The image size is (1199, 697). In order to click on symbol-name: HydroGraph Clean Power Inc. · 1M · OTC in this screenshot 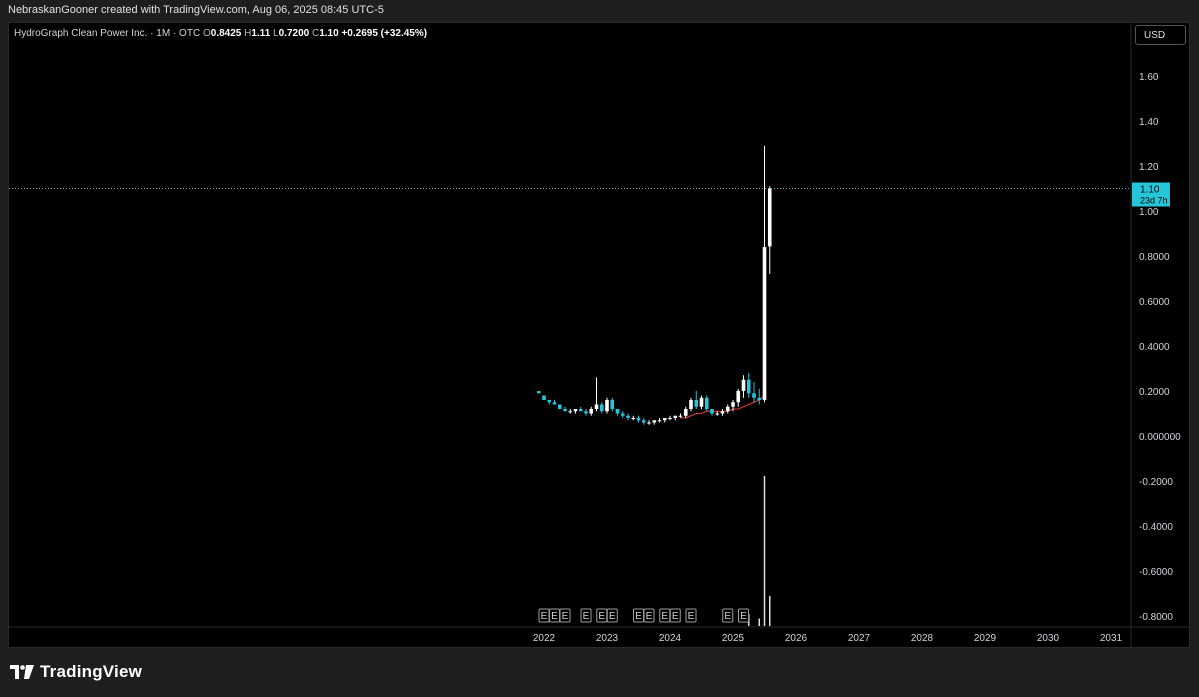, I will do `click(107, 33)`.